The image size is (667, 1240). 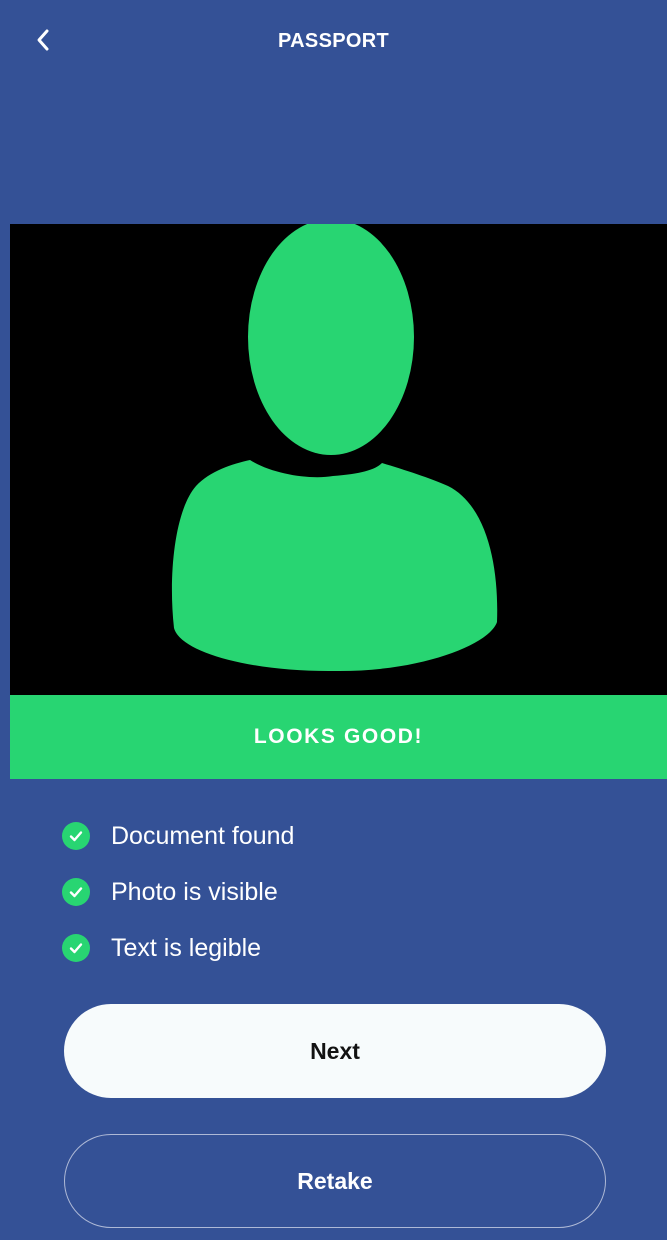 I want to click on check-item-document-found: Document found, so click(x=342, y=836).